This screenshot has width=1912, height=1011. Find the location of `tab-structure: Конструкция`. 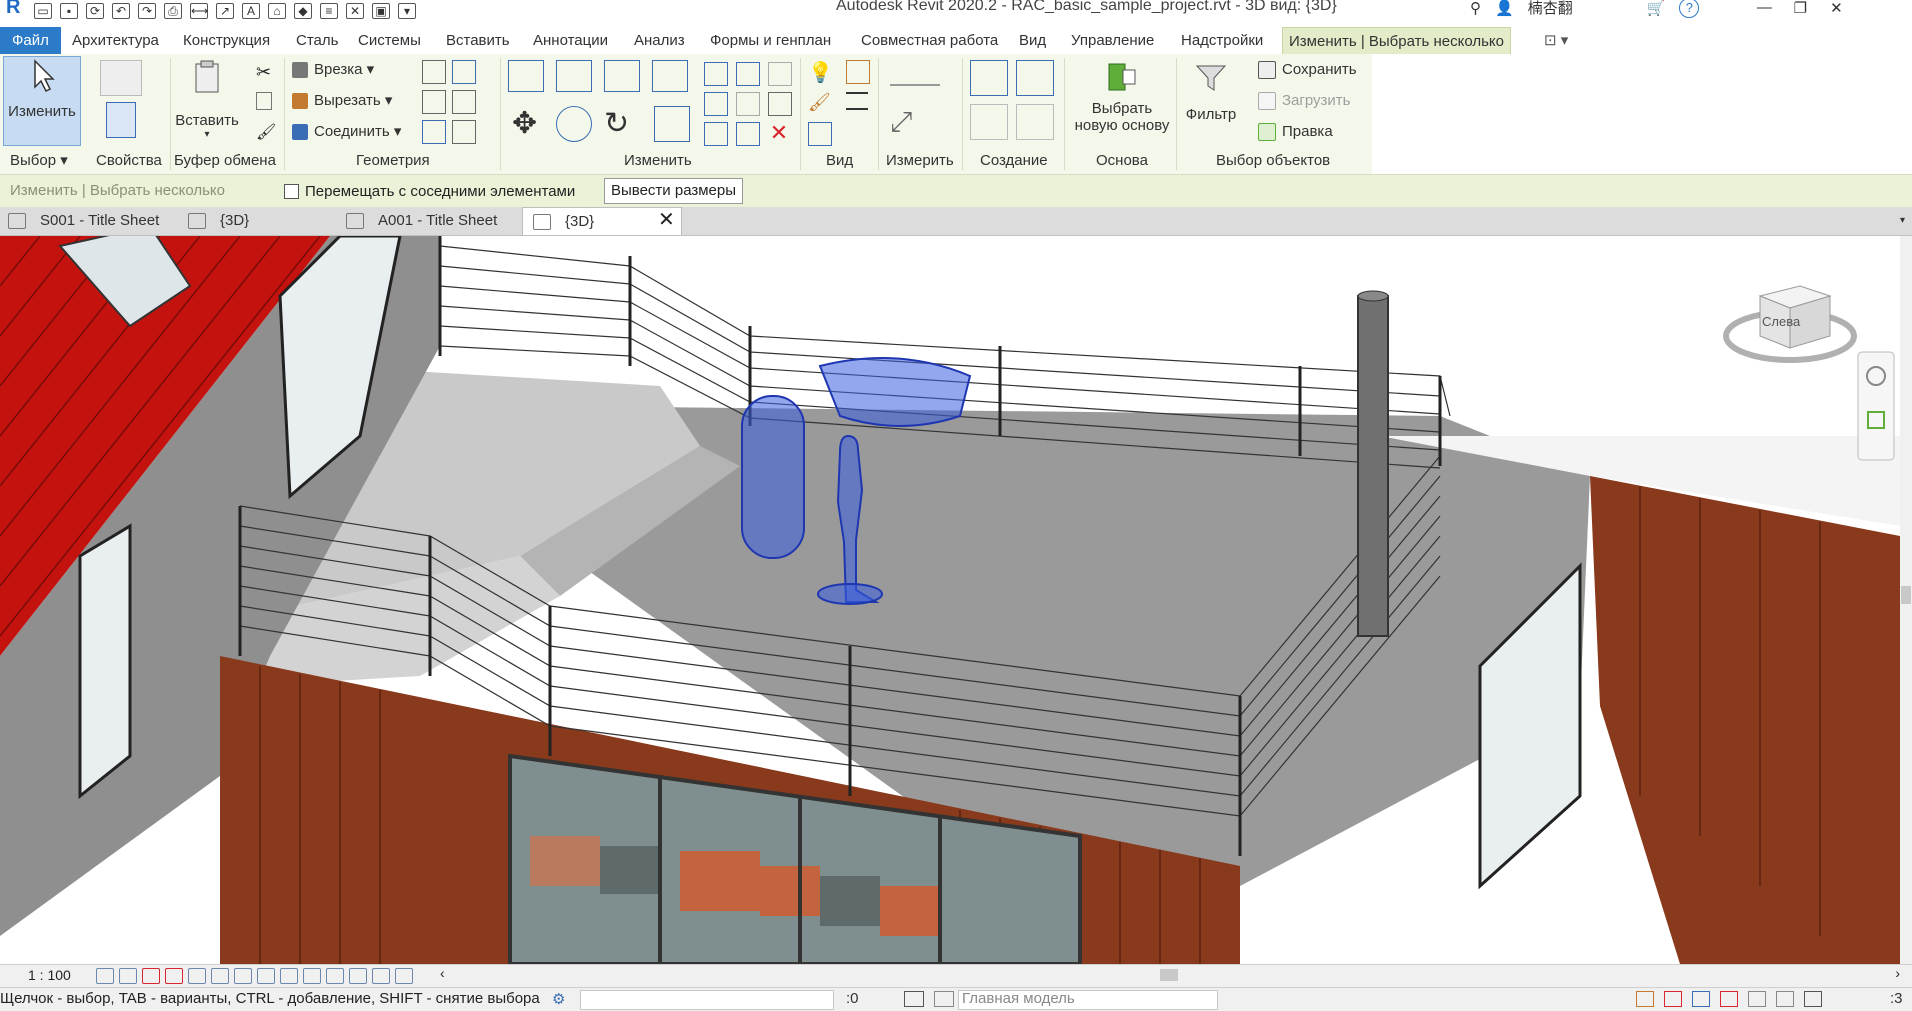

tab-structure: Конструкция is located at coordinates (226, 40).